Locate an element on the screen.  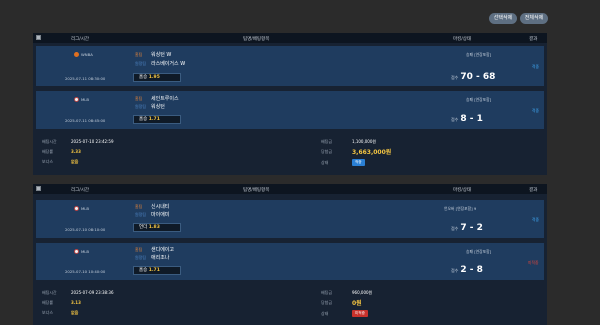
win-amount: 3,663,000원 is located at coordinates (372, 152).